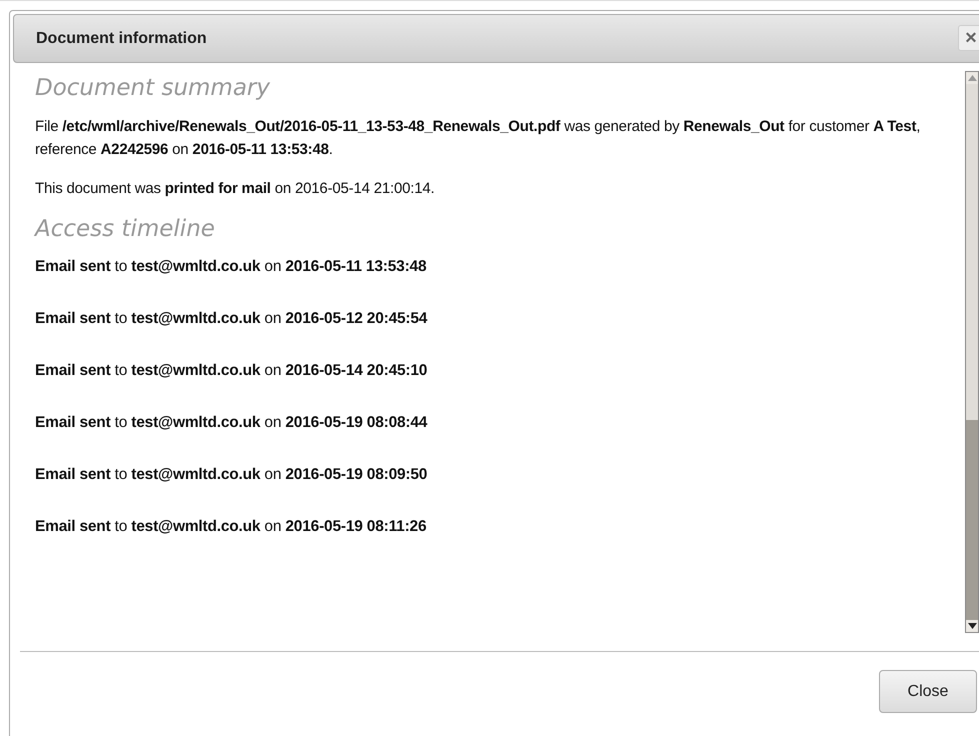 Image resolution: width=979 pixels, height=736 pixels. I want to click on timeline-entry: Email sent to test@wmltd.co.uk on 2016-05-11 13:53:48, so click(231, 267).